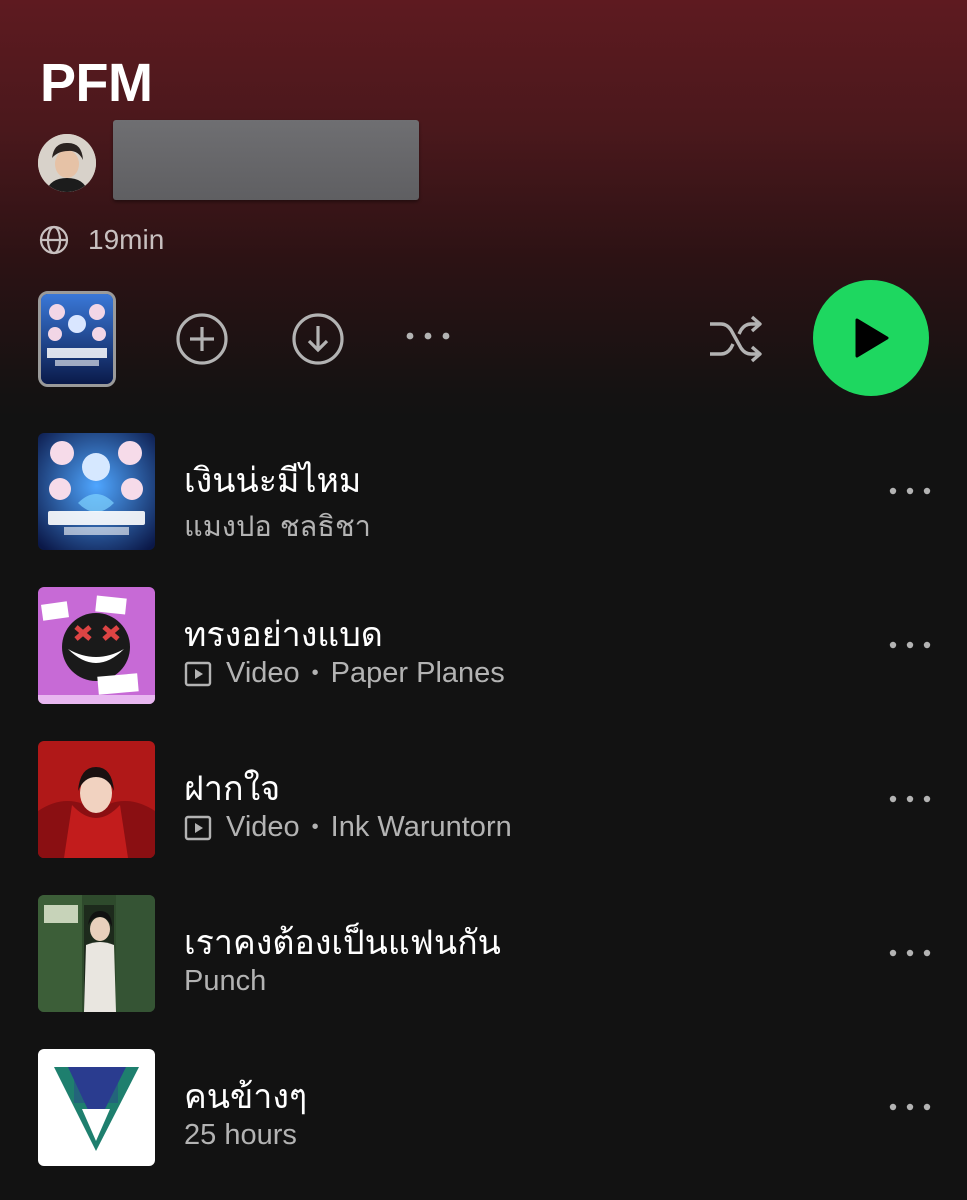  I want to click on track-artist: 25 hours, so click(240, 1135).